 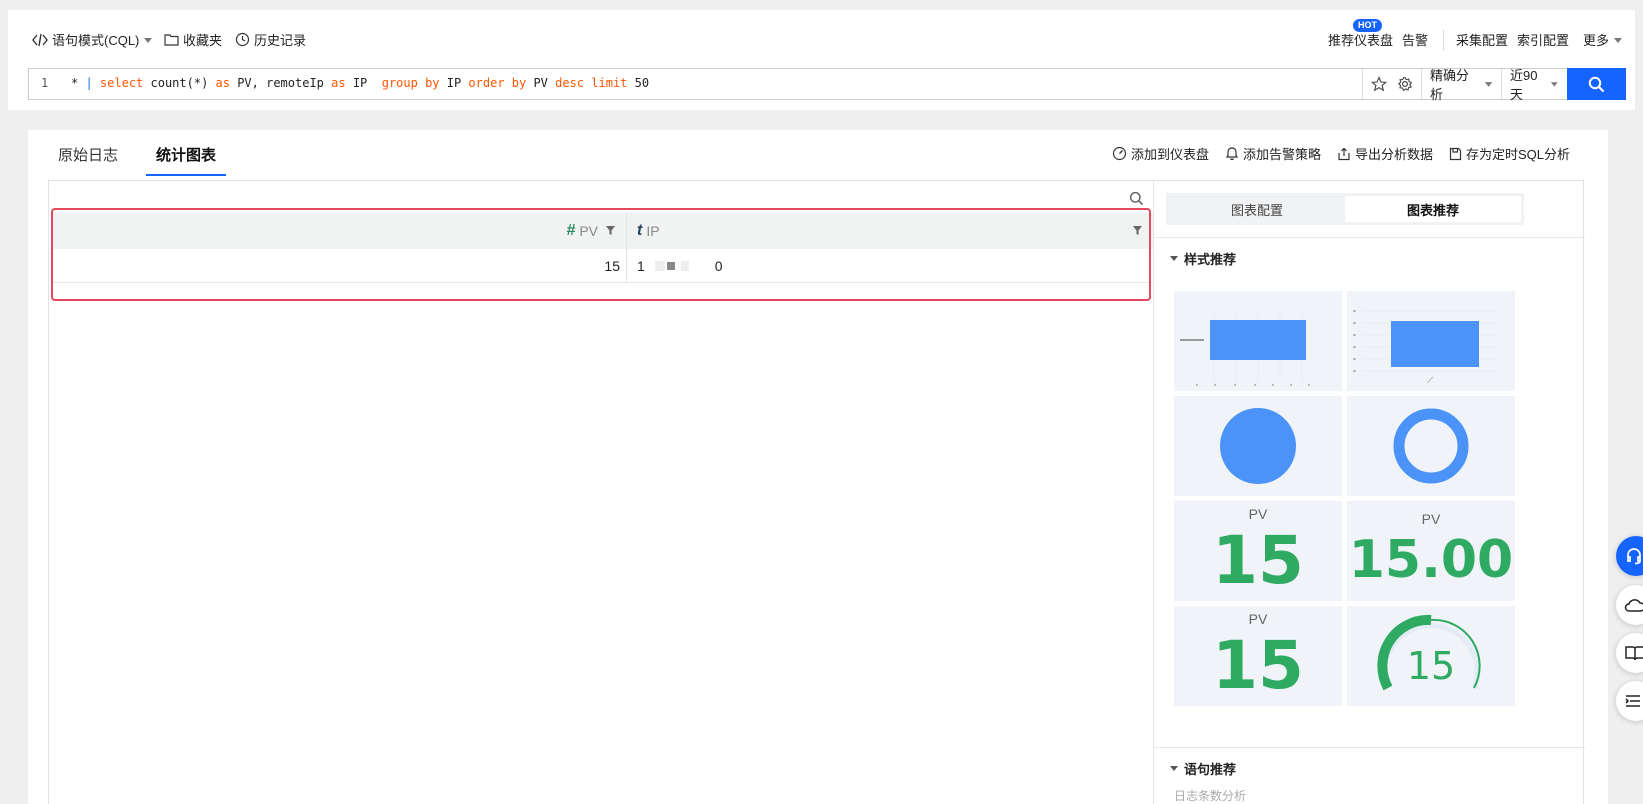 What do you see at coordinates (571, 230) in the screenshot?
I see `number-type-icon: #` at bounding box center [571, 230].